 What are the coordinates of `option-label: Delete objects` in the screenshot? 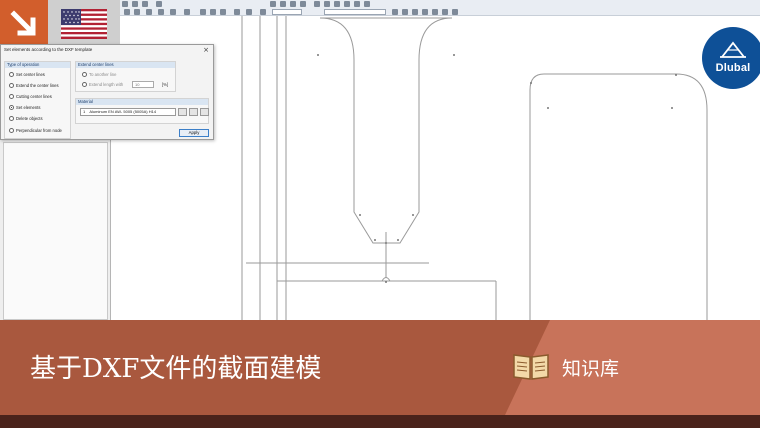 It's located at (29, 118).